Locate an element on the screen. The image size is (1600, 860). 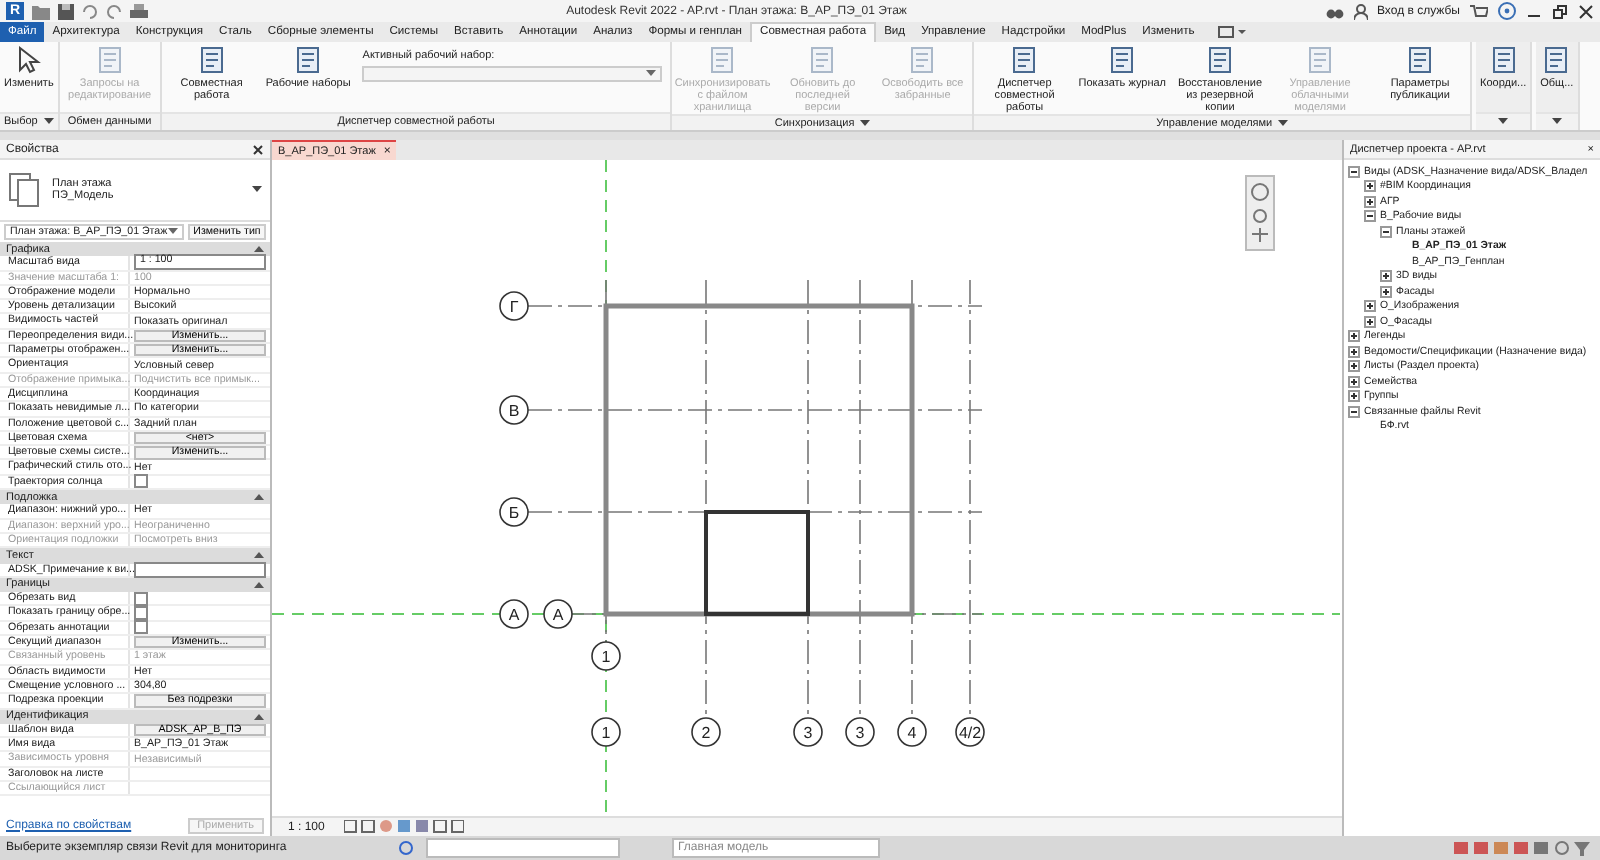
save-icon is located at coordinates (66, 11).